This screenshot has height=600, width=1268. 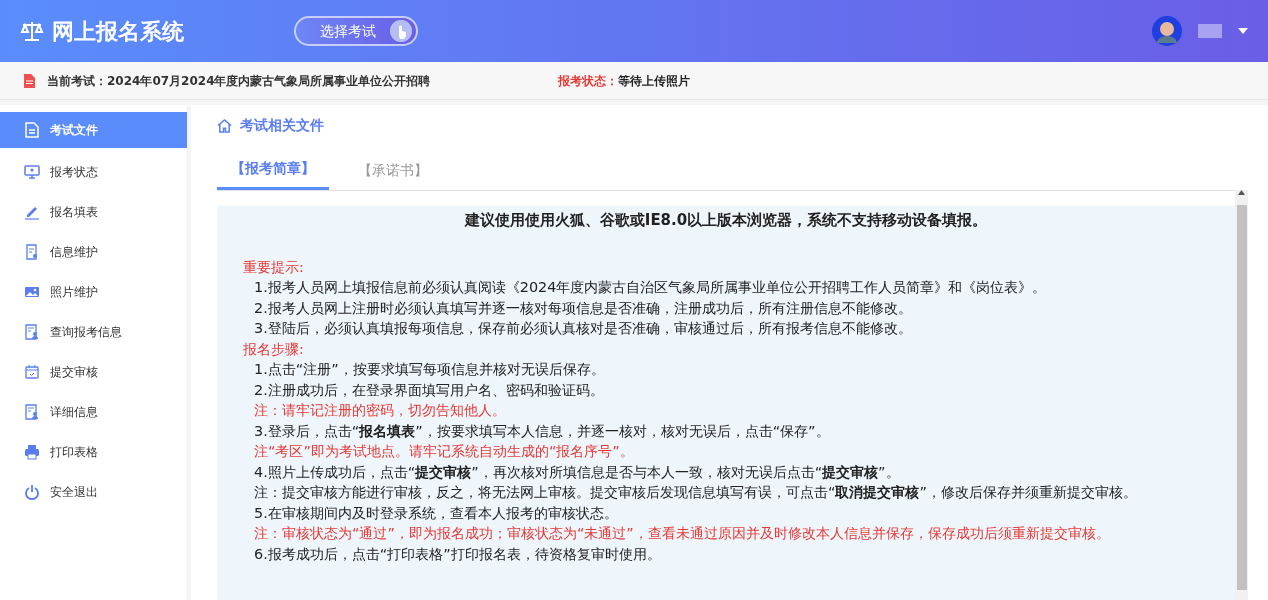 I want to click on note-line: 注“考区”即为考试地点。请牢记系统自动生成的“报名序号”。, so click(x=444, y=451).